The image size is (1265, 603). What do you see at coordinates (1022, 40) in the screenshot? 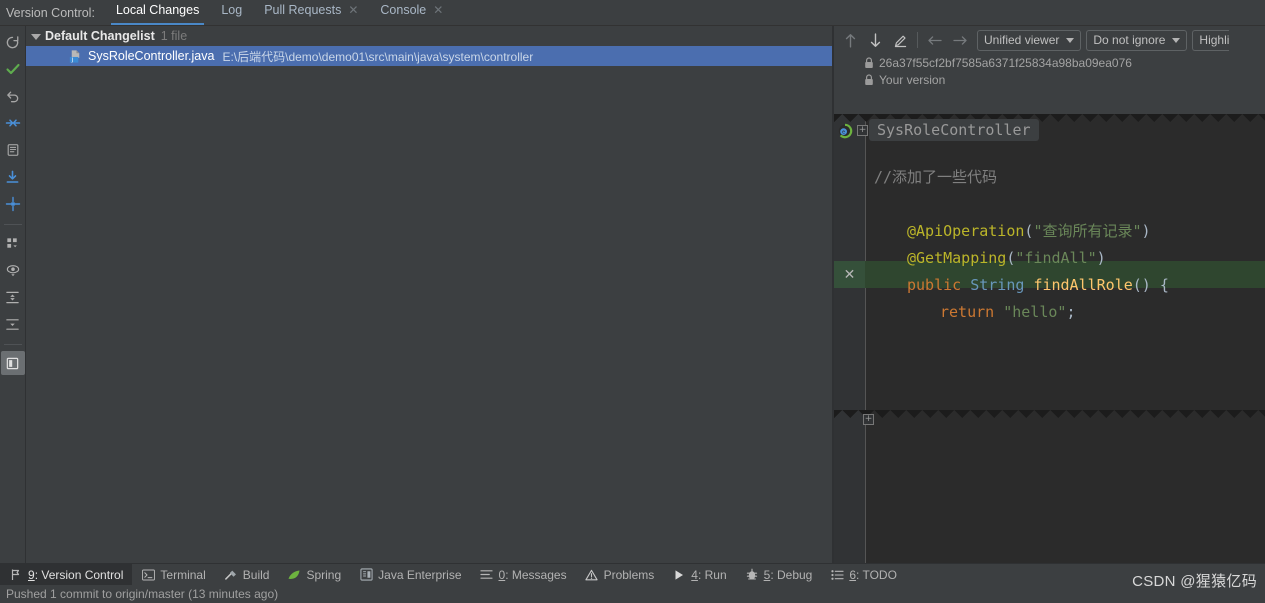
I see `viewer-mode-value: Unified viewer` at bounding box center [1022, 40].